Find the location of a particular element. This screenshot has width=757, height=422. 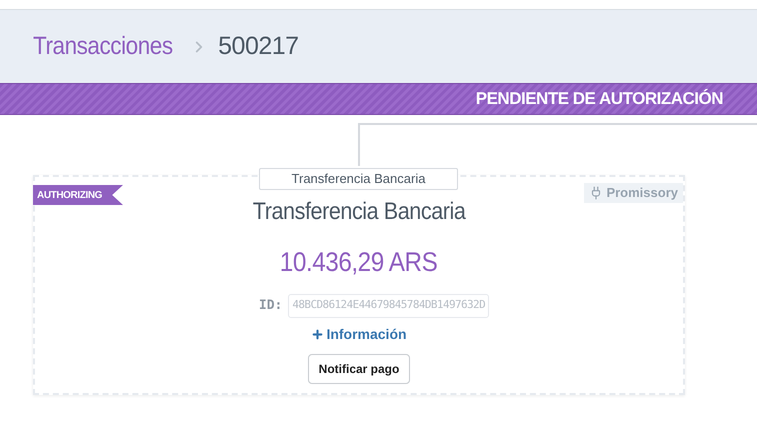

card-title: Transferencia Bancaria is located at coordinates (359, 212).